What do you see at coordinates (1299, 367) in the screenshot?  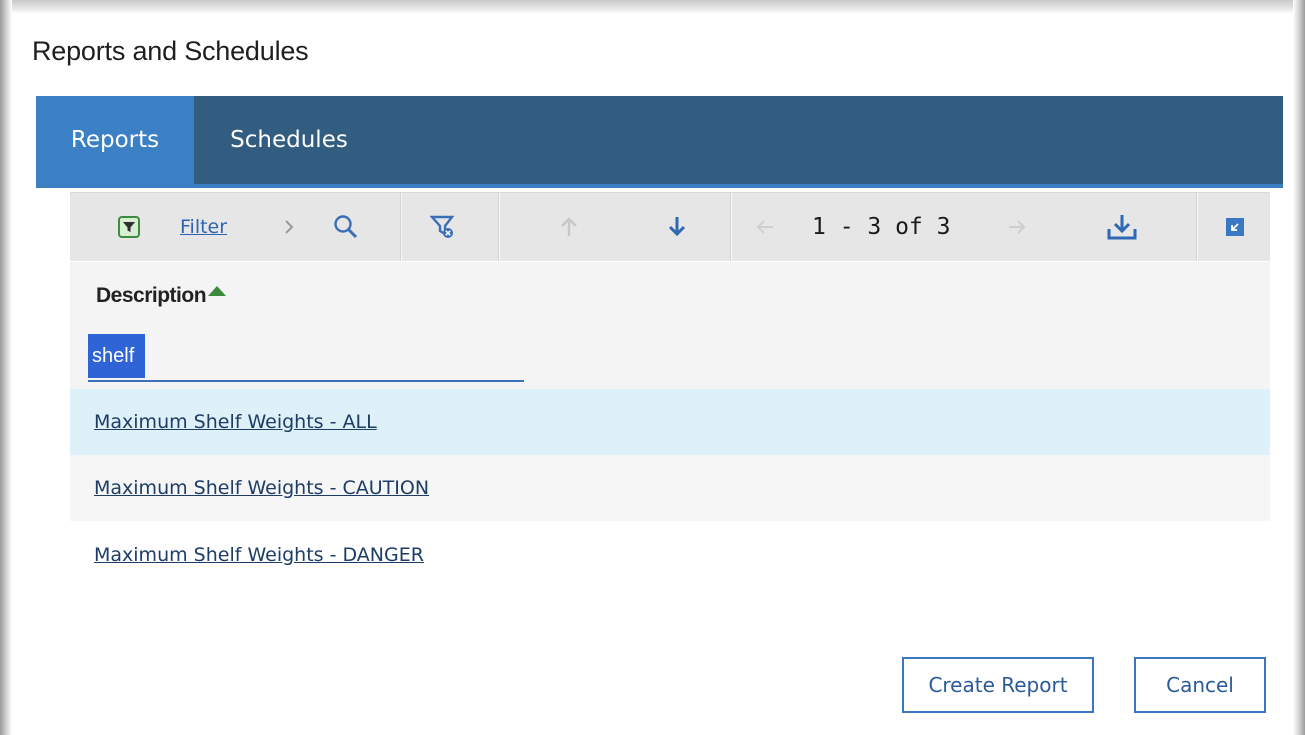 I see `dialog-edge-right` at bounding box center [1299, 367].